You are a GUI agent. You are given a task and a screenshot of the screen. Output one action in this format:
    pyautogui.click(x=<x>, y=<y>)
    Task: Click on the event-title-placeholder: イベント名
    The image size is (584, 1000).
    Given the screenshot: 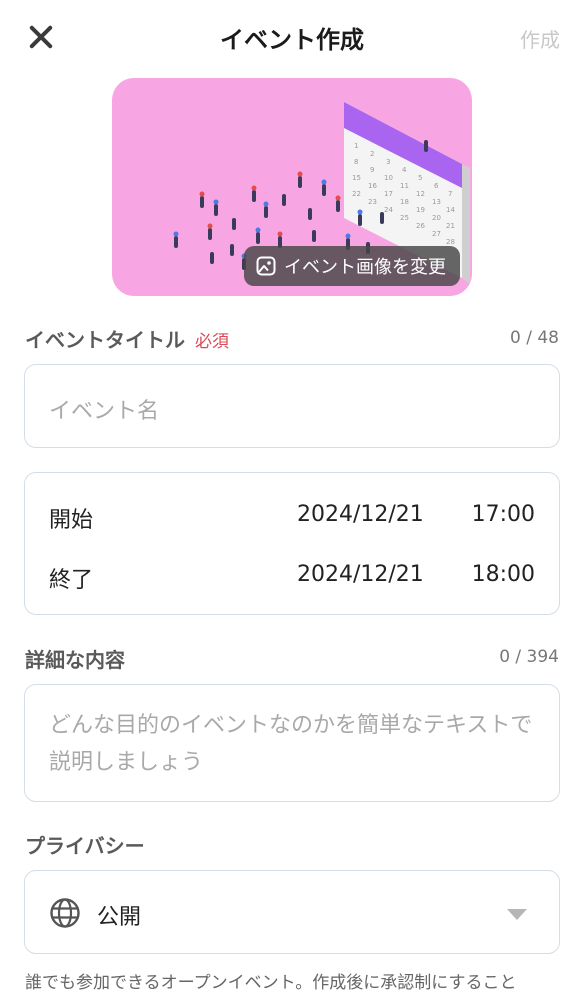 What is the action you would take?
    pyautogui.click(x=104, y=411)
    